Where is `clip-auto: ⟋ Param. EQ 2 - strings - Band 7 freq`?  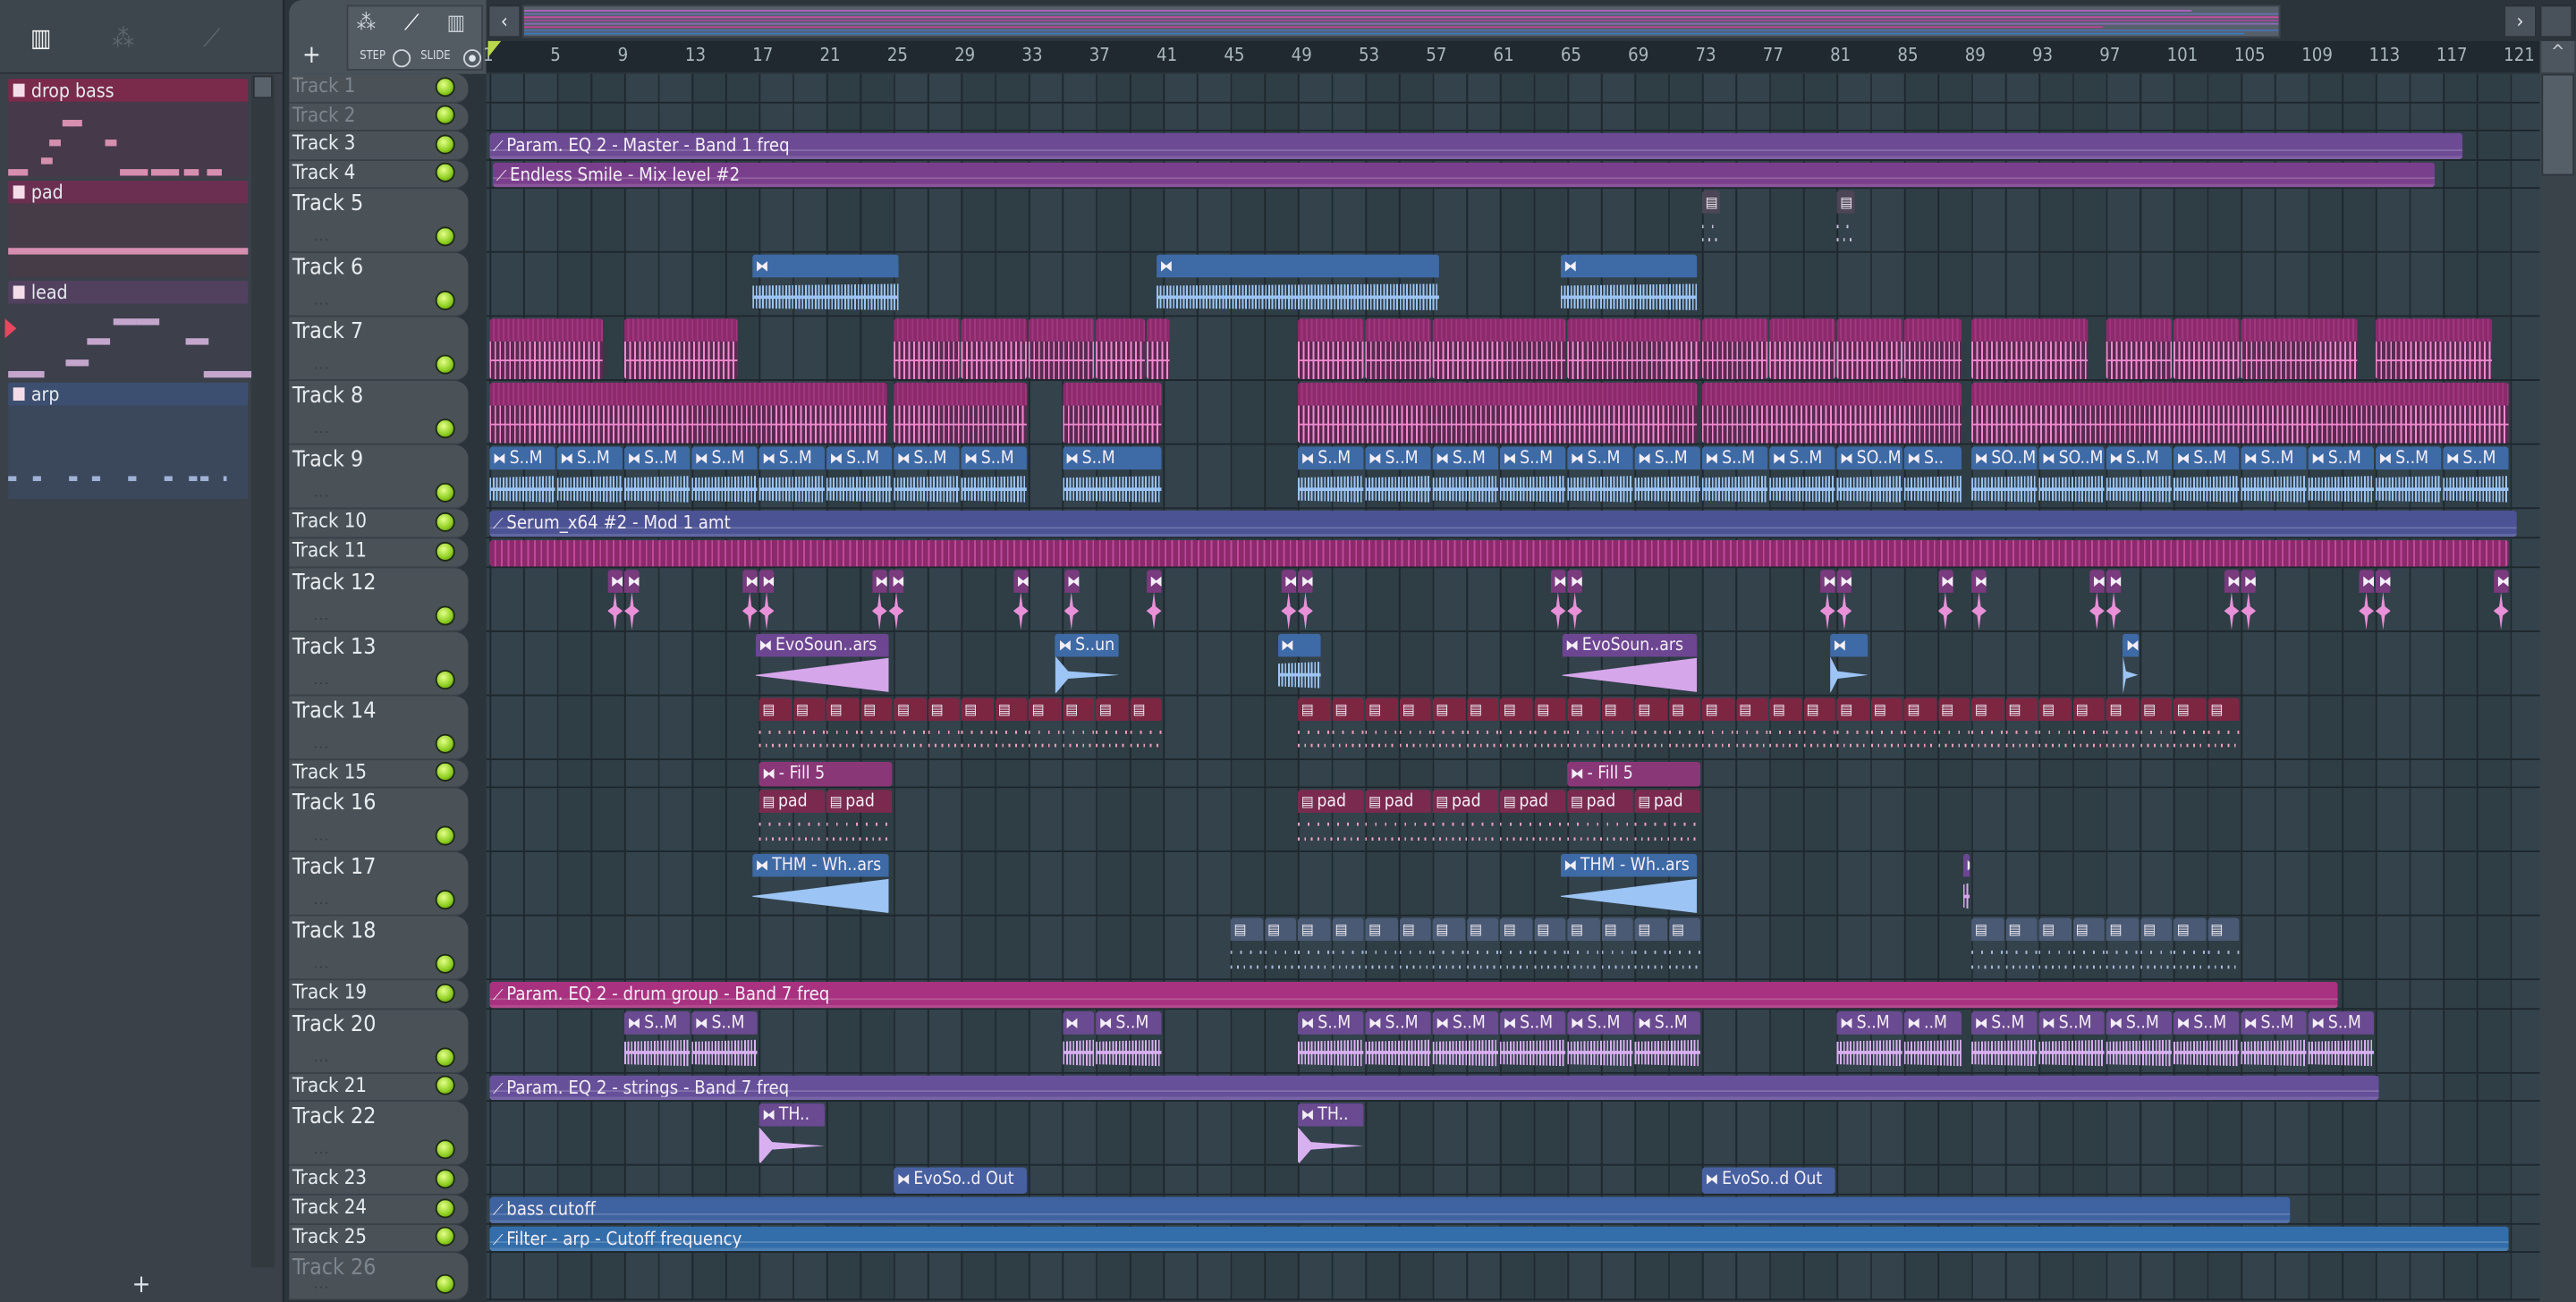 clip-auto: ⟋ Param. EQ 2 - strings - Band 7 freq is located at coordinates (1434, 1088).